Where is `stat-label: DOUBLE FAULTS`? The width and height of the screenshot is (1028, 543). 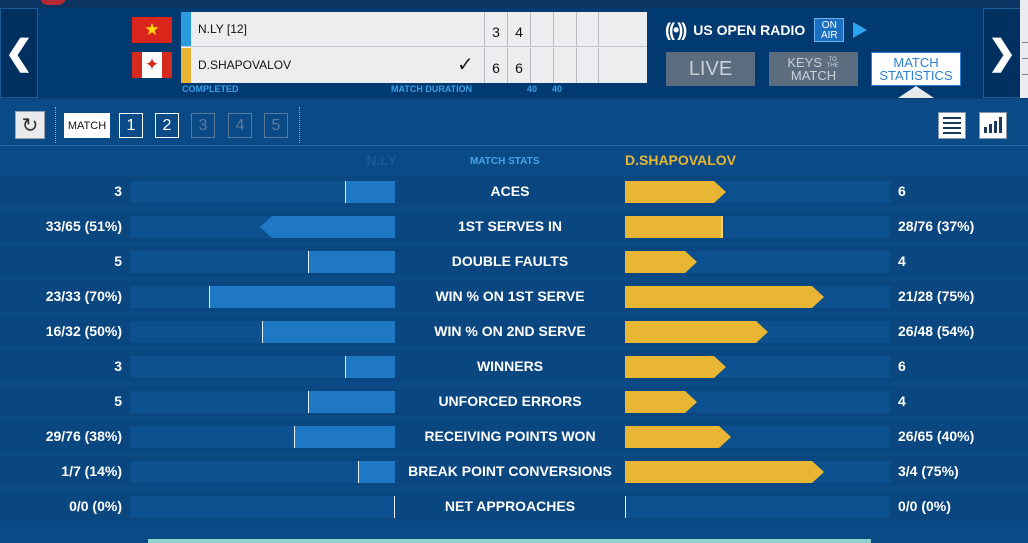
stat-label: DOUBLE FAULTS is located at coordinates (510, 261).